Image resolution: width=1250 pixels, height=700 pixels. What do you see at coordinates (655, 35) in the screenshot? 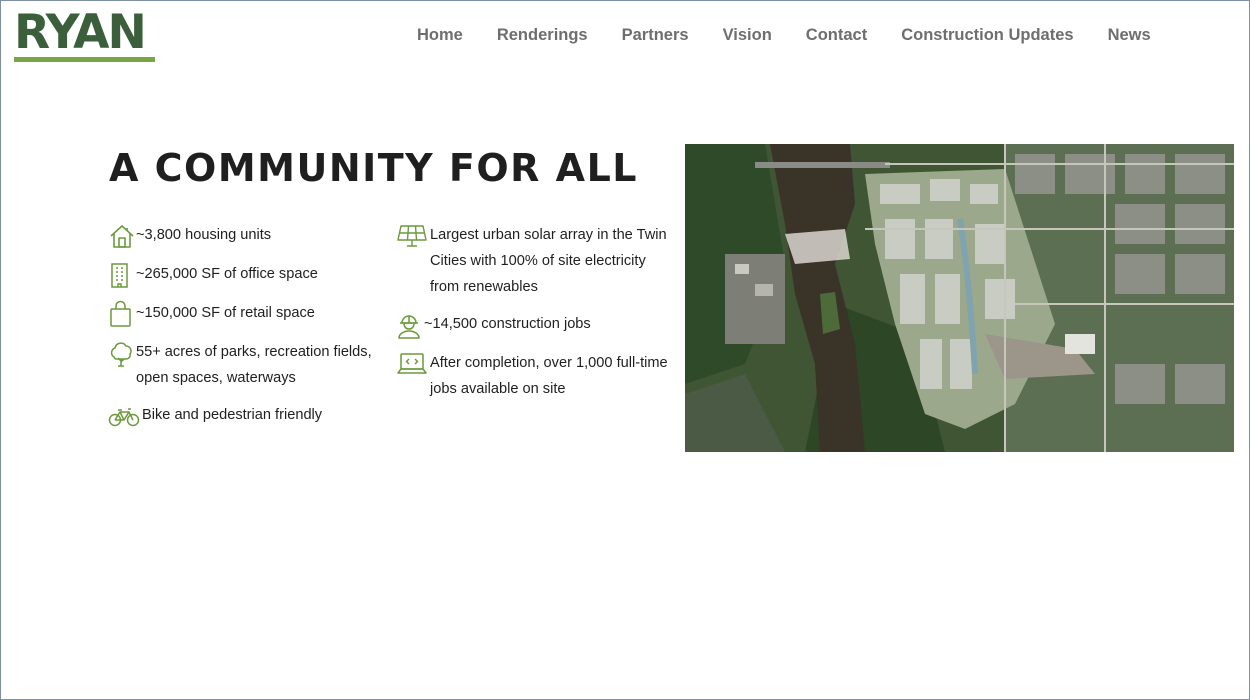
I see `nav-partners: Partners` at bounding box center [655, 35].